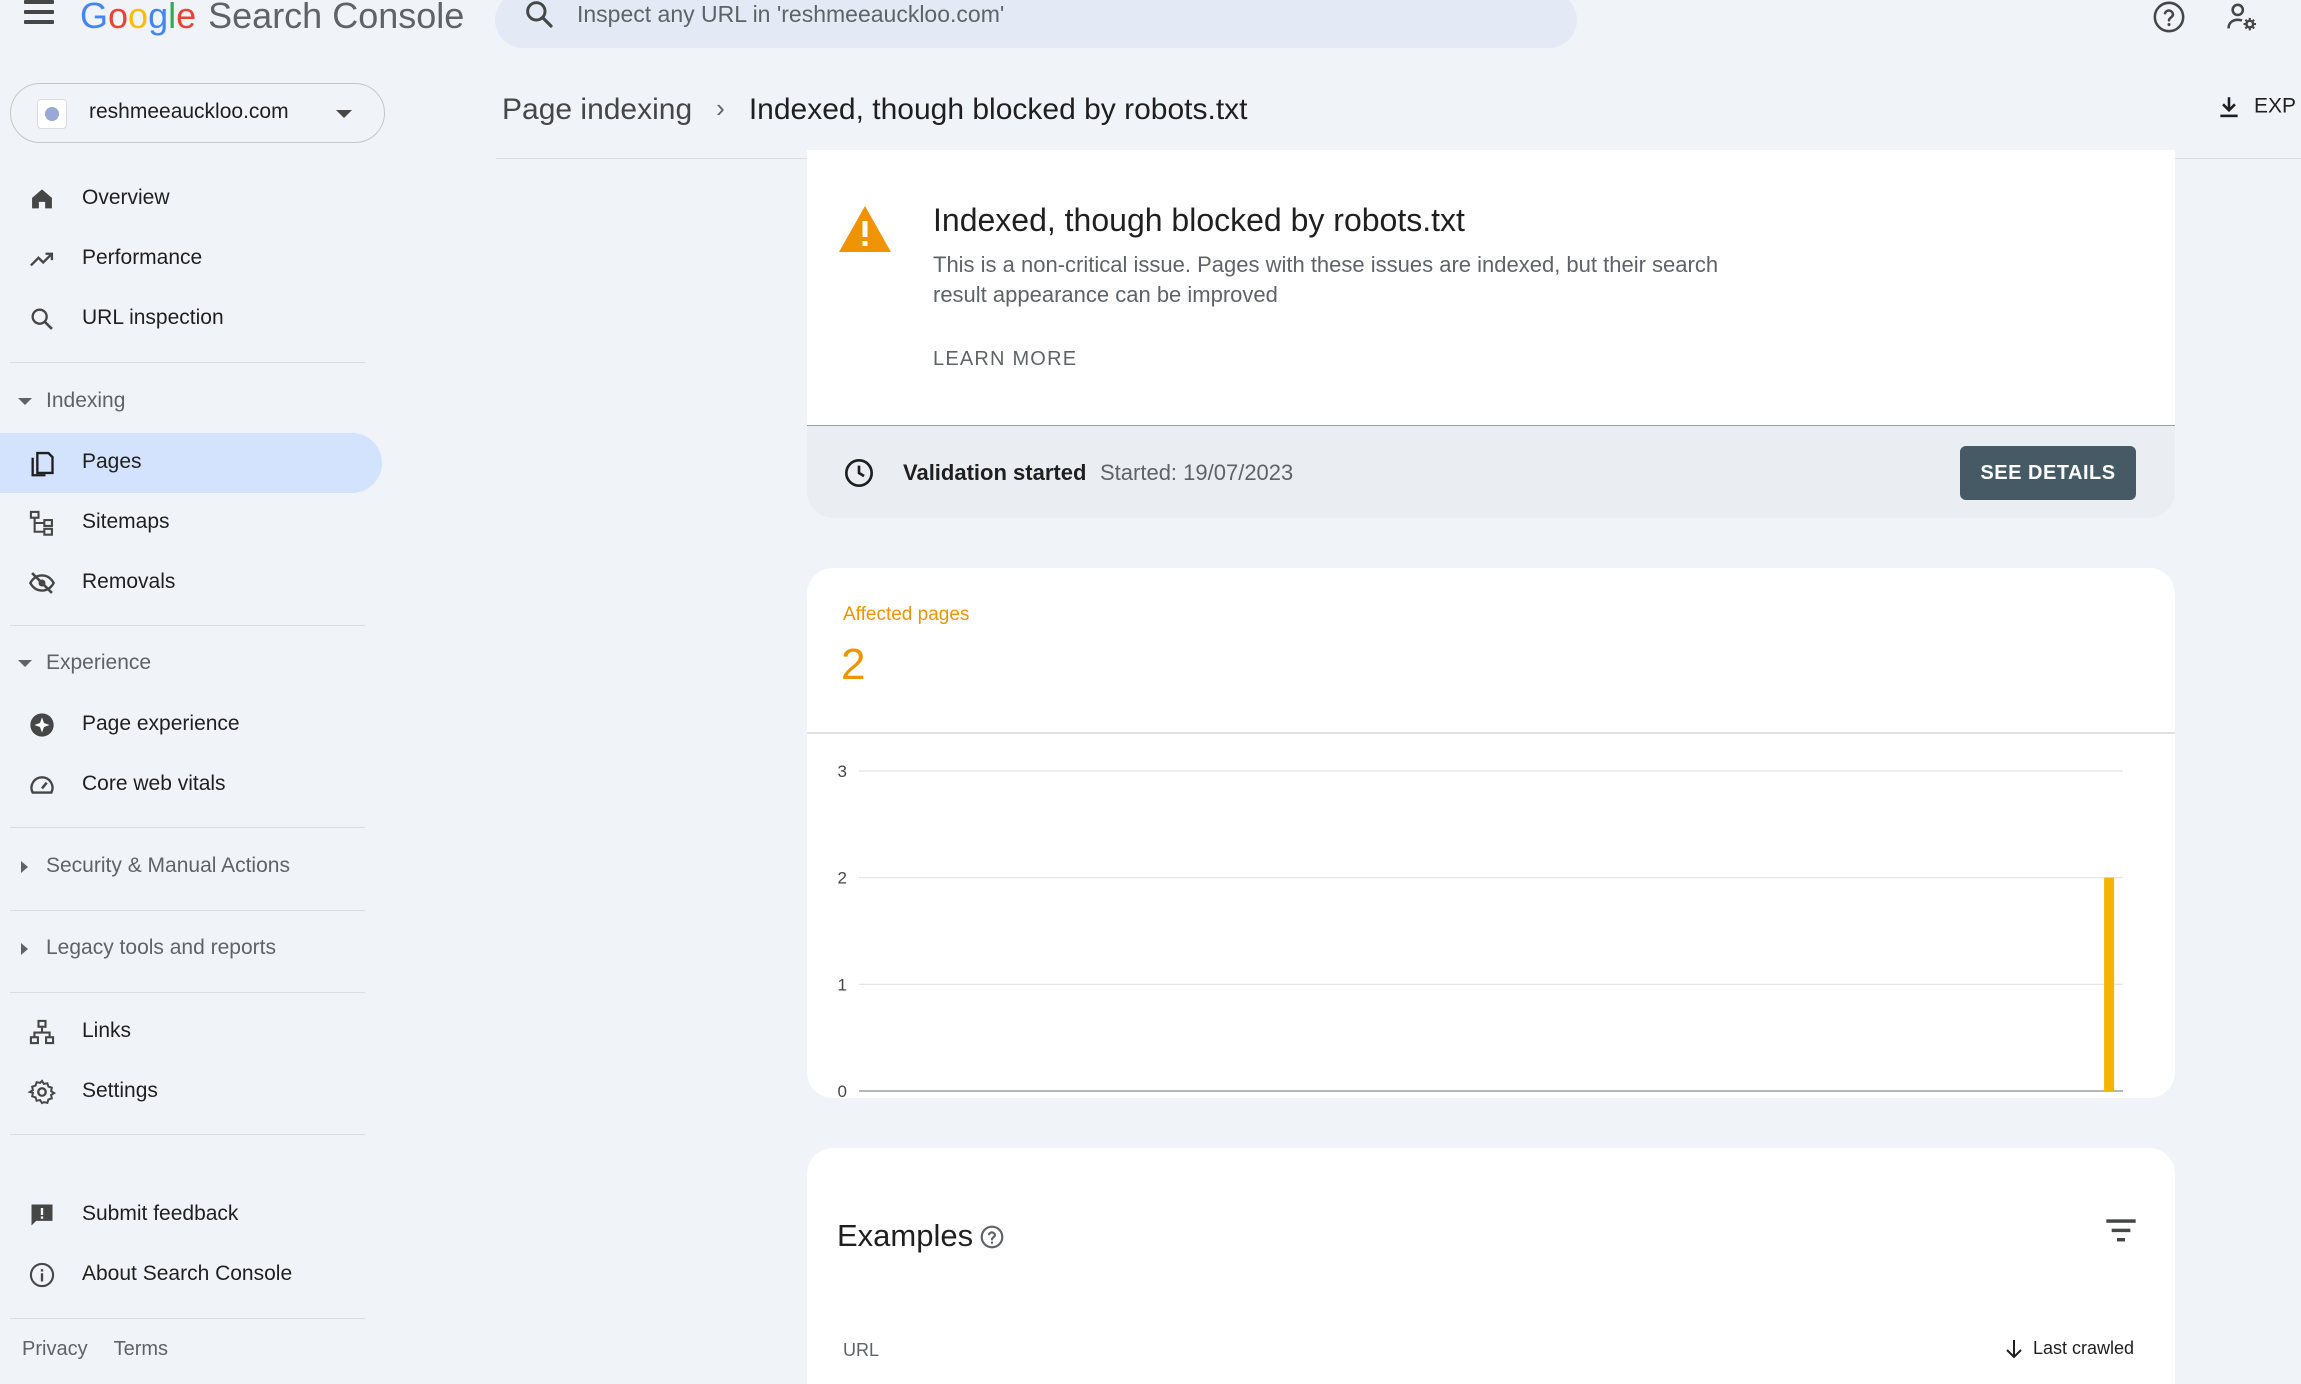 The height and width of the screenshot is (1384, 2301). Describe the element at coordinates (191, 523) in the screenshot. I see `sidebar-item-sitemaps: Sitemaps` at that location.